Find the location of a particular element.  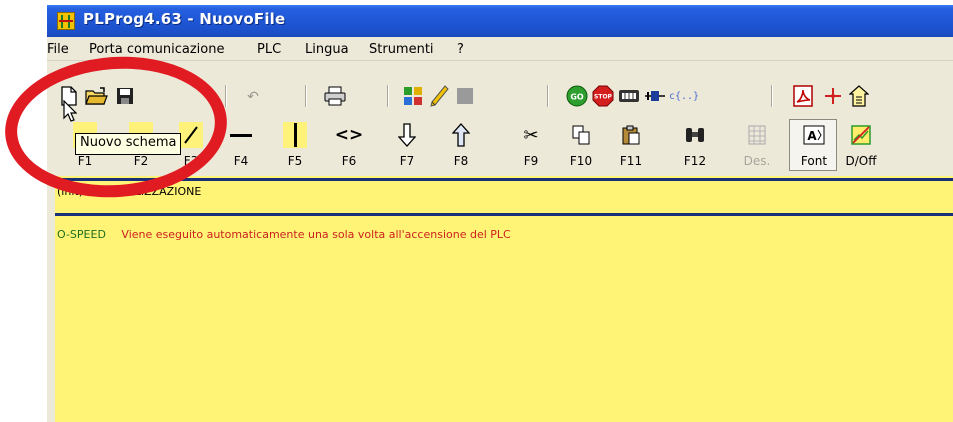

window-title: PLProg4.63 - NuovoFile is located at coordinates (184, 19).